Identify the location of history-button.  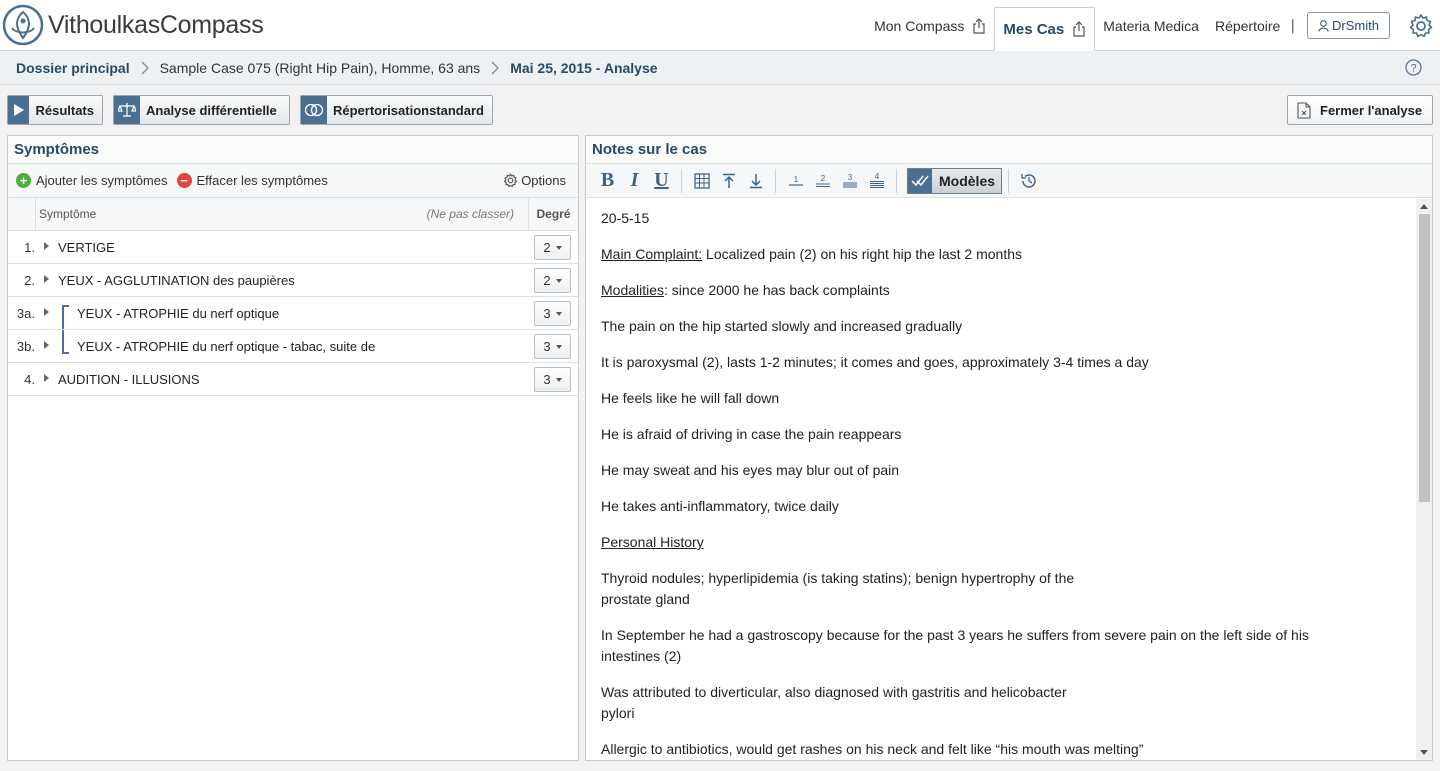
(1028, 181).